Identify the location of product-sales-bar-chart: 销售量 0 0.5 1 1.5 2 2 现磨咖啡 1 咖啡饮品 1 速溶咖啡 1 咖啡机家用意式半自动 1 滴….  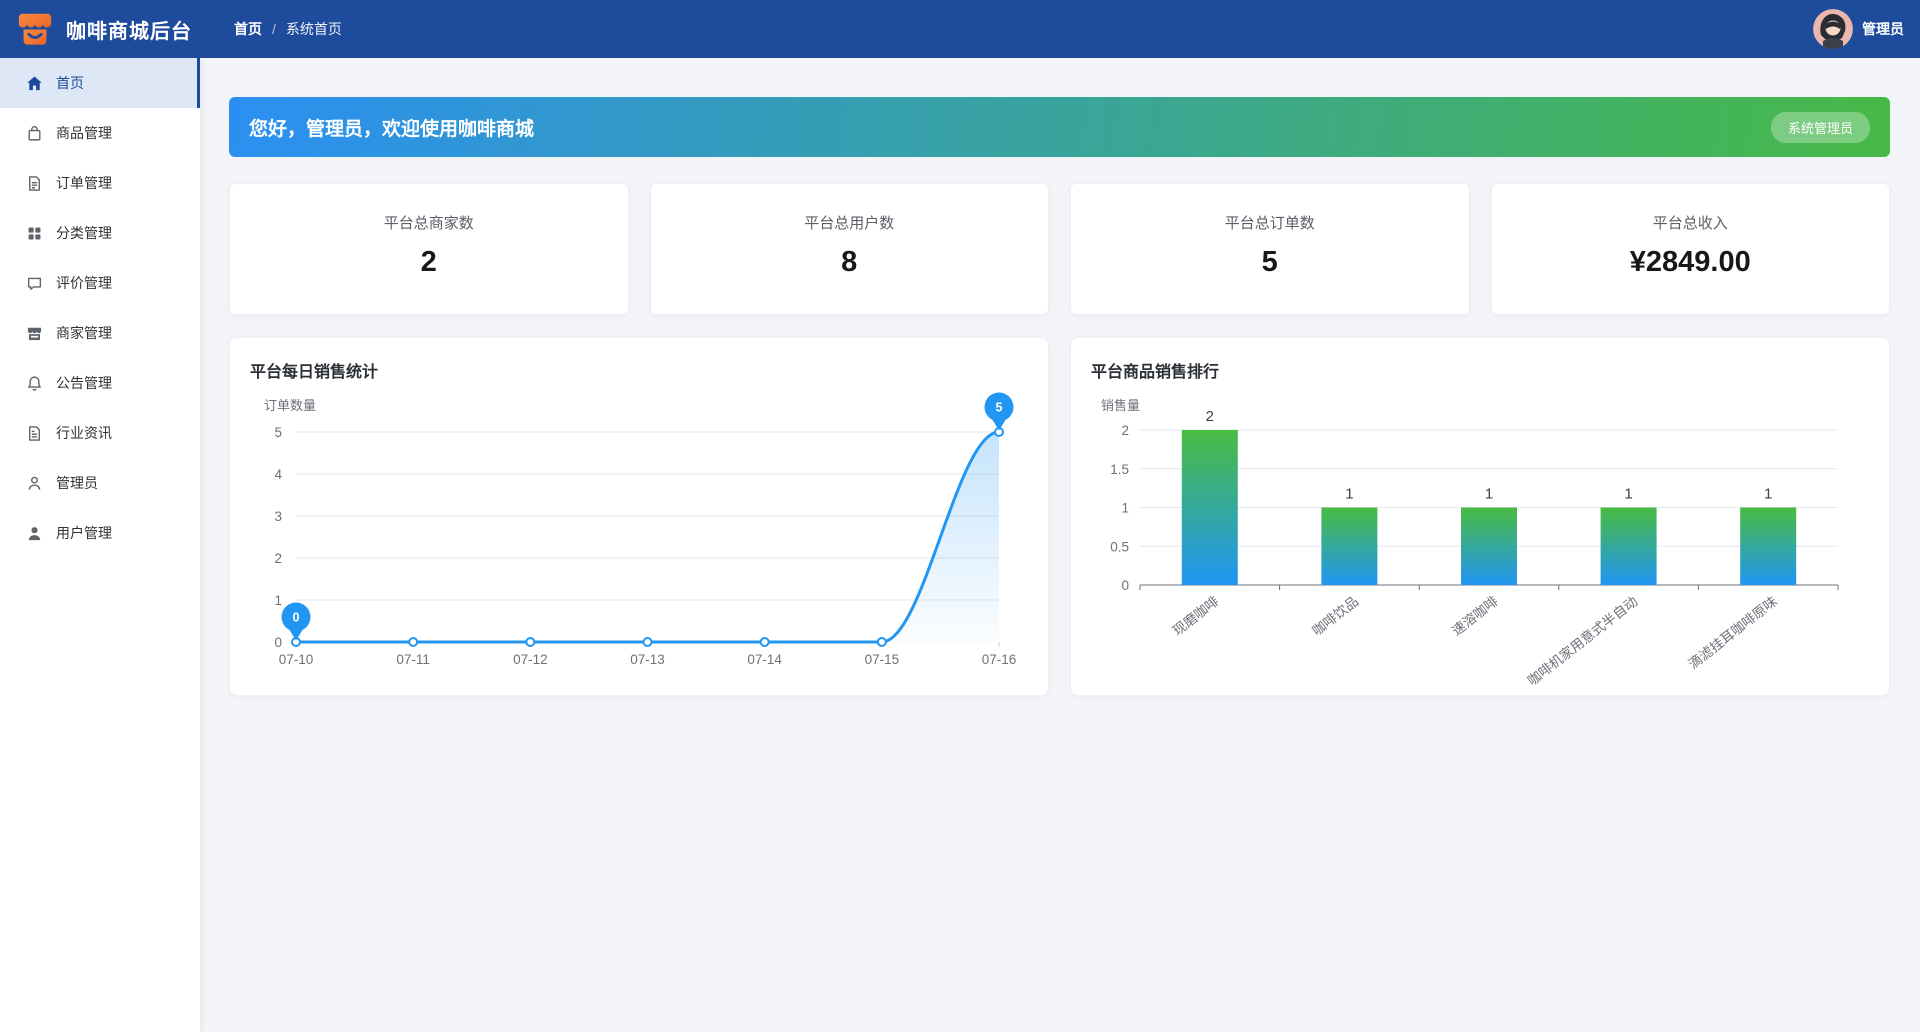
(1470, 543).